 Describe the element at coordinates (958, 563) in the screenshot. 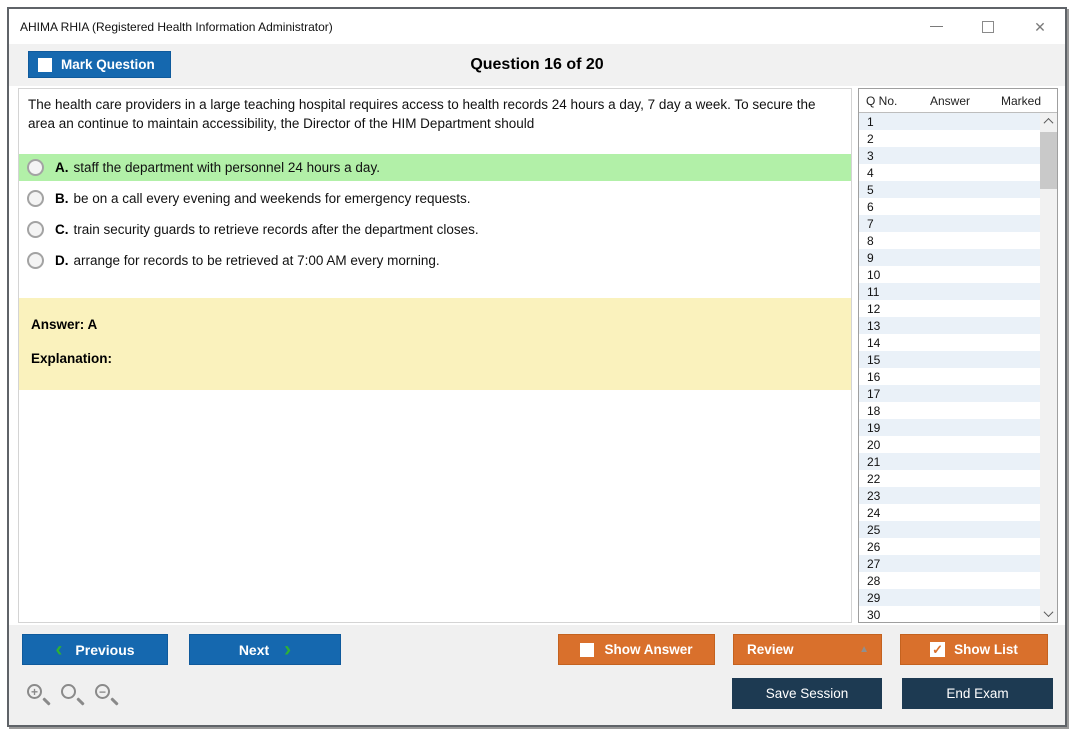

I see `question-list-row: 27` at that location.